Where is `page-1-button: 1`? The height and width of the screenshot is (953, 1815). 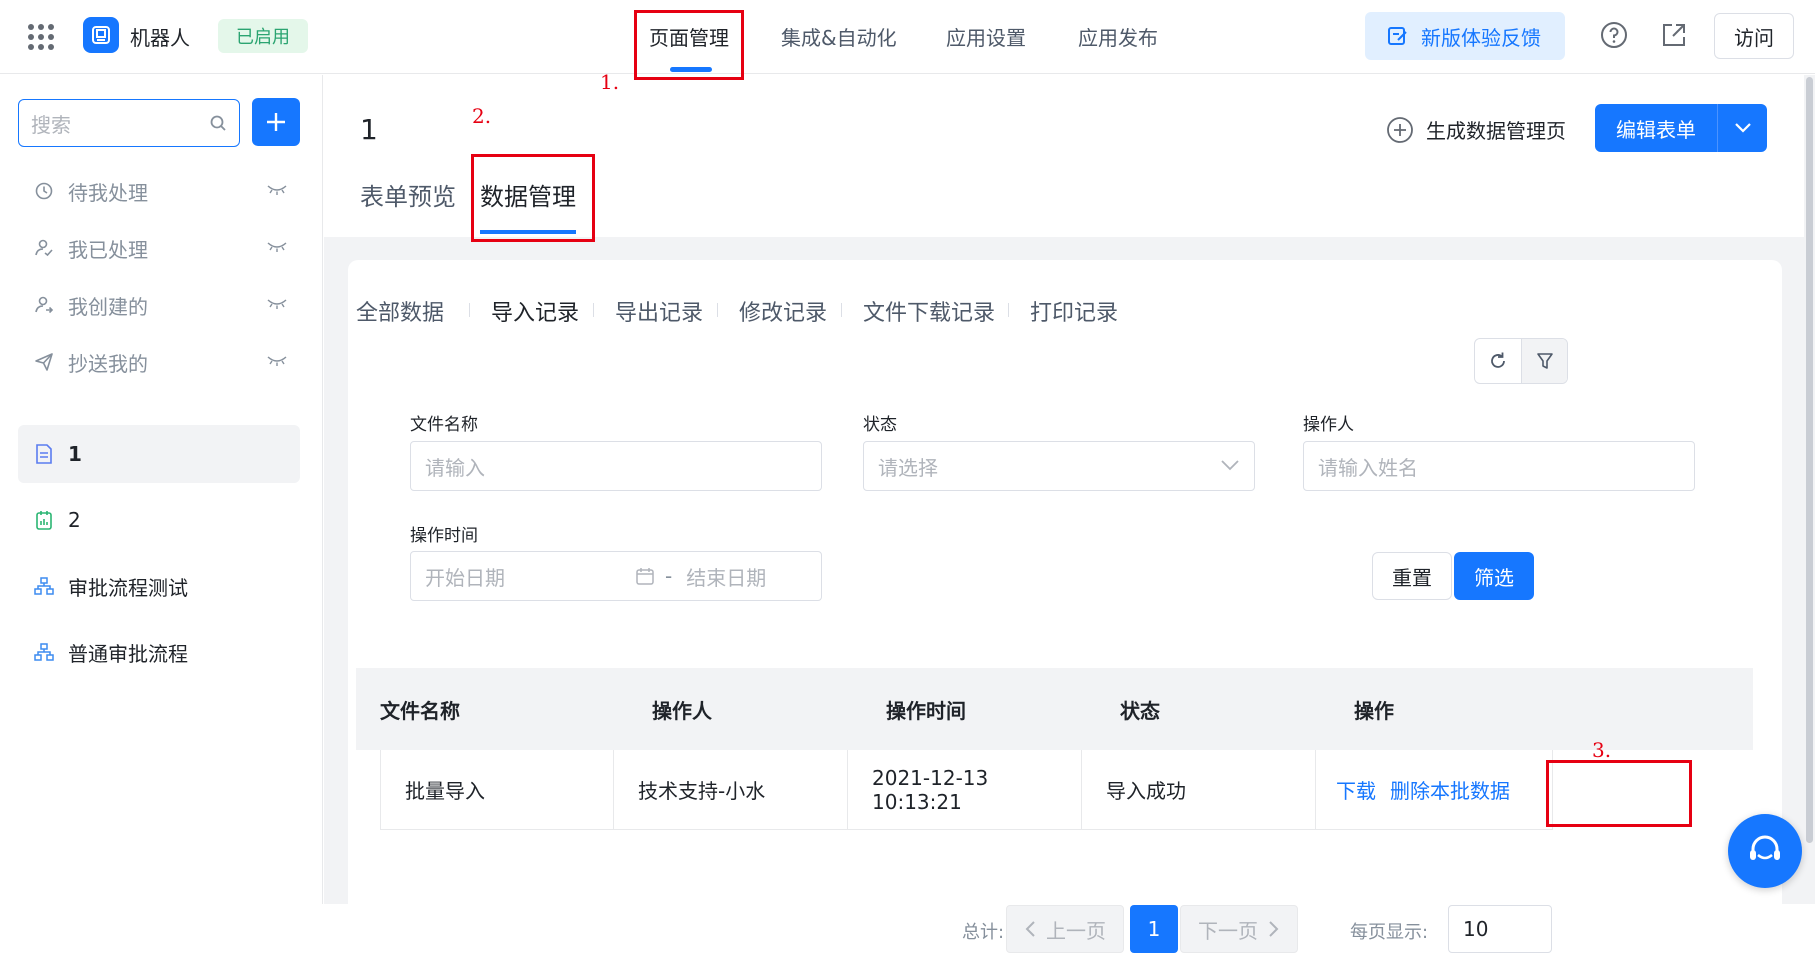 page-1-button: 1 is located at coordinates (1154, 929).